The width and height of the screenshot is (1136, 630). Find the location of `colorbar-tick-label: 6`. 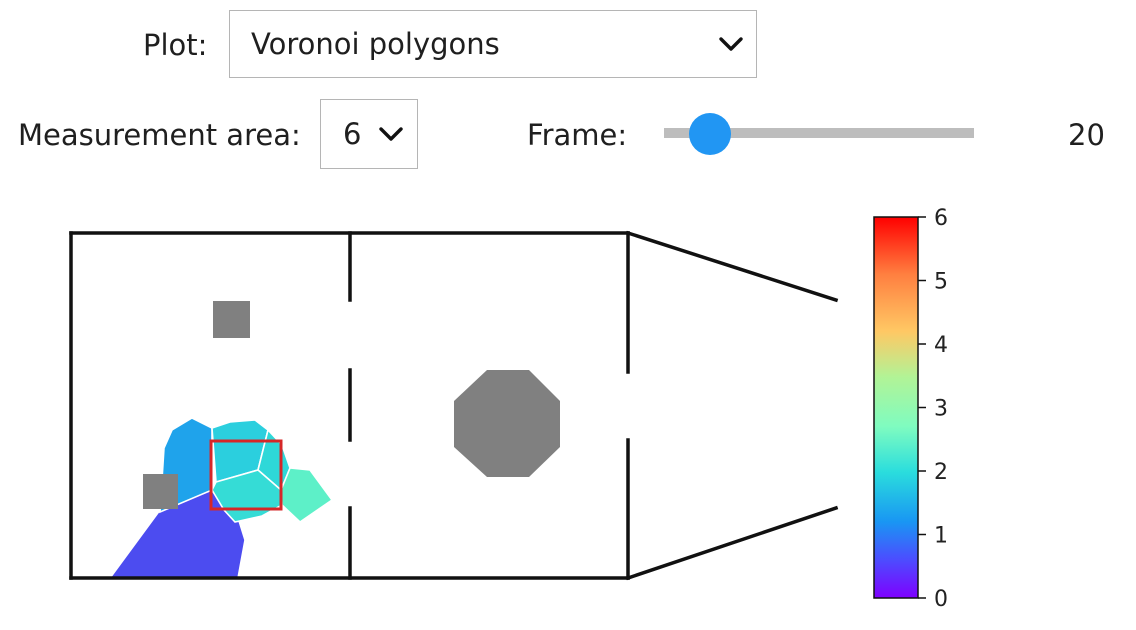

colorbar-tick-label: 6 is located at coordinates (941, 218).